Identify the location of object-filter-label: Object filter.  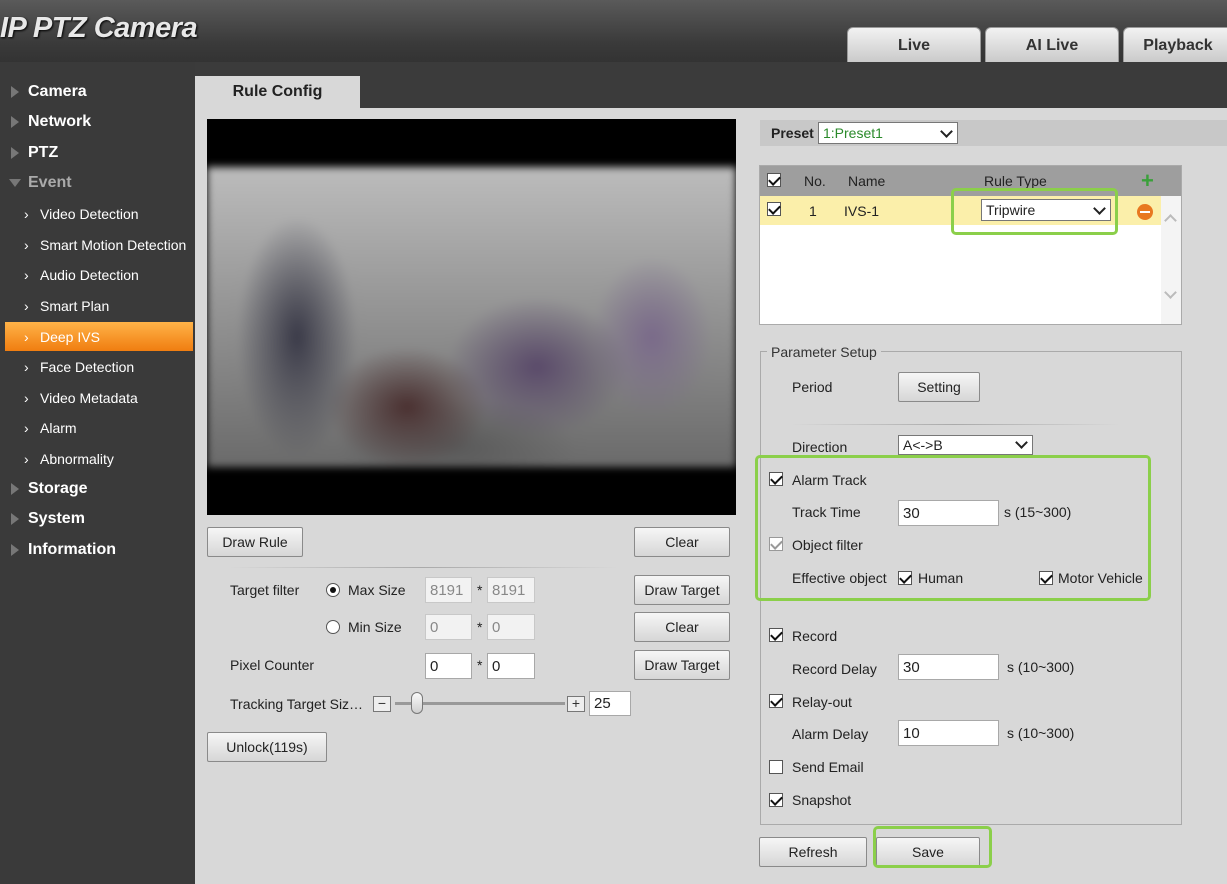
(827, 545).